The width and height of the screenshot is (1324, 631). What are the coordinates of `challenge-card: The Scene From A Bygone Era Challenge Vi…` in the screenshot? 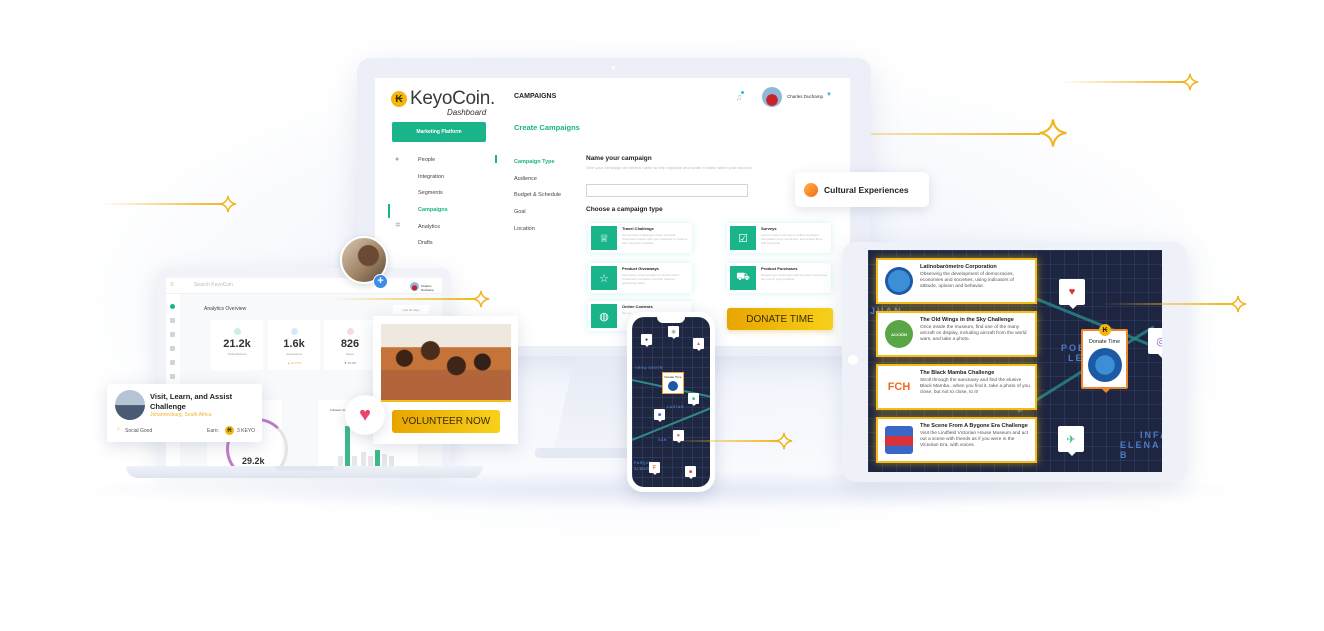 It's located at (956, 440).